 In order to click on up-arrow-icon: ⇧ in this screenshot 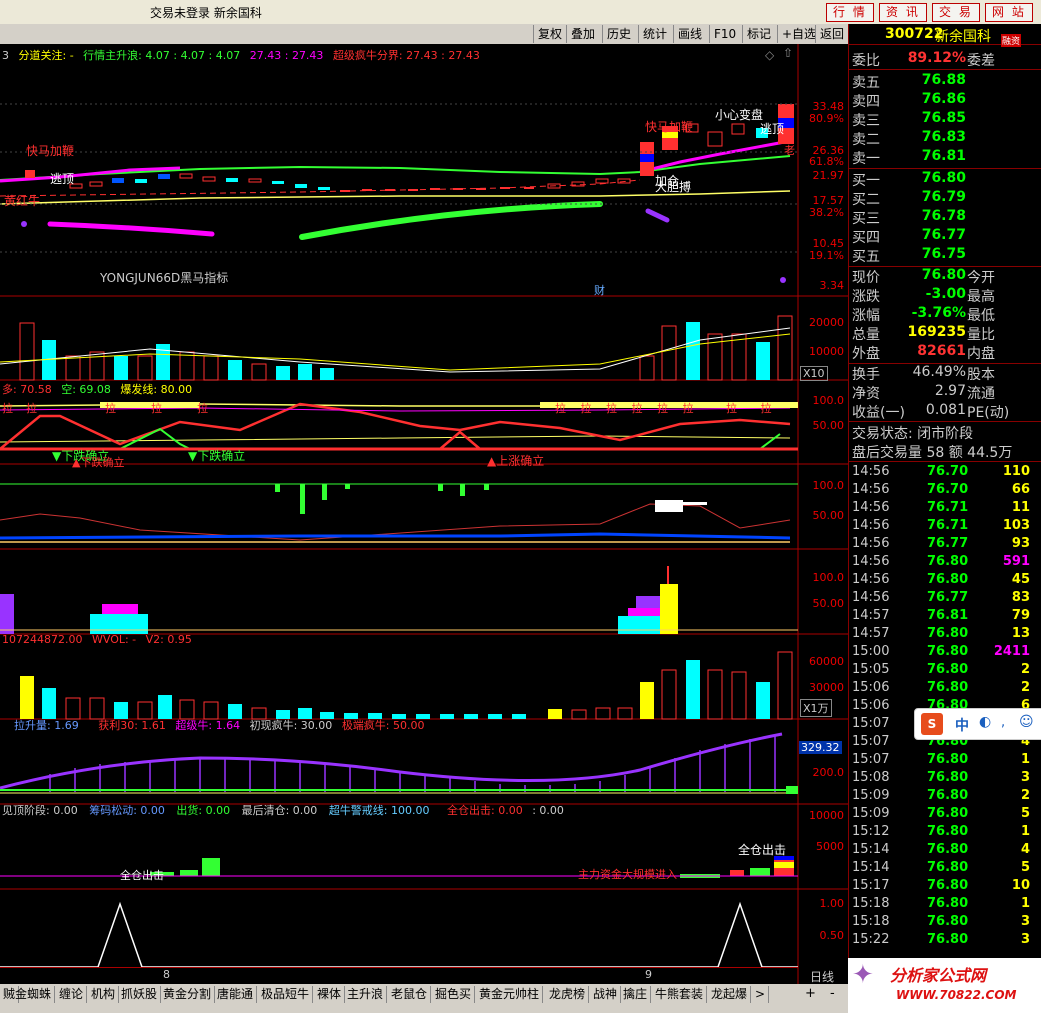, I will do `click(788, 53)`.